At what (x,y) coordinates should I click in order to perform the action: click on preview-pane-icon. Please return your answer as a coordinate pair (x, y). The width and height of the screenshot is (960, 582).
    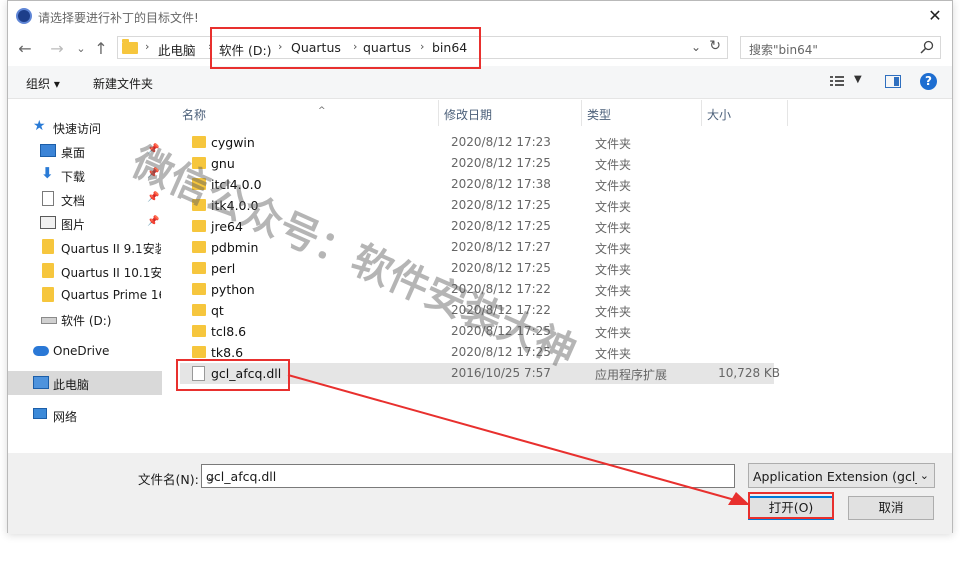
    Looking at the image, I should click on (893, 81).